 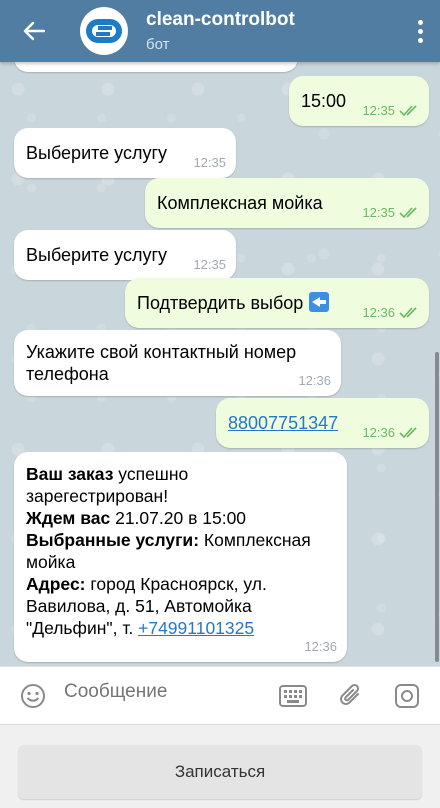 I want to click on bot-avatar, so click(x=104, y=31).